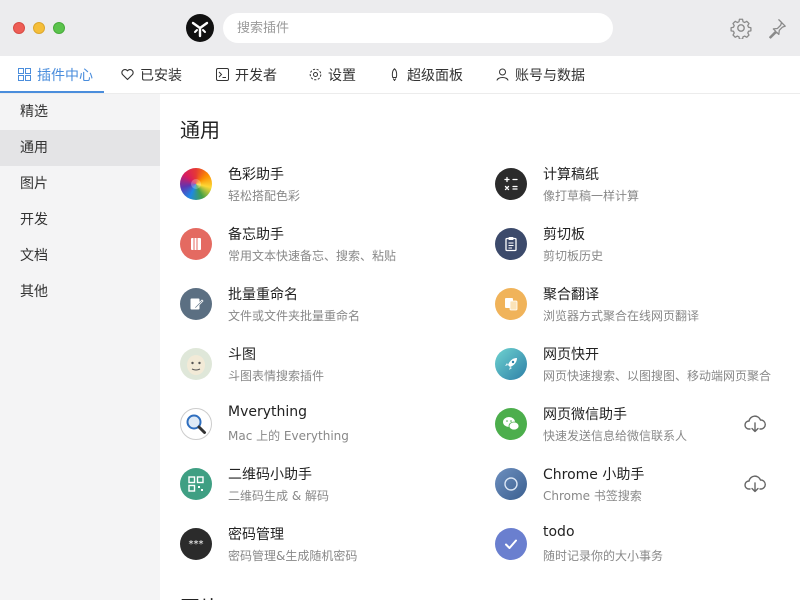 The width and height of the screenshot is (800, 600). I want to click on plugin-description: 快速发送信息给微信联系人, so click(615, 436).